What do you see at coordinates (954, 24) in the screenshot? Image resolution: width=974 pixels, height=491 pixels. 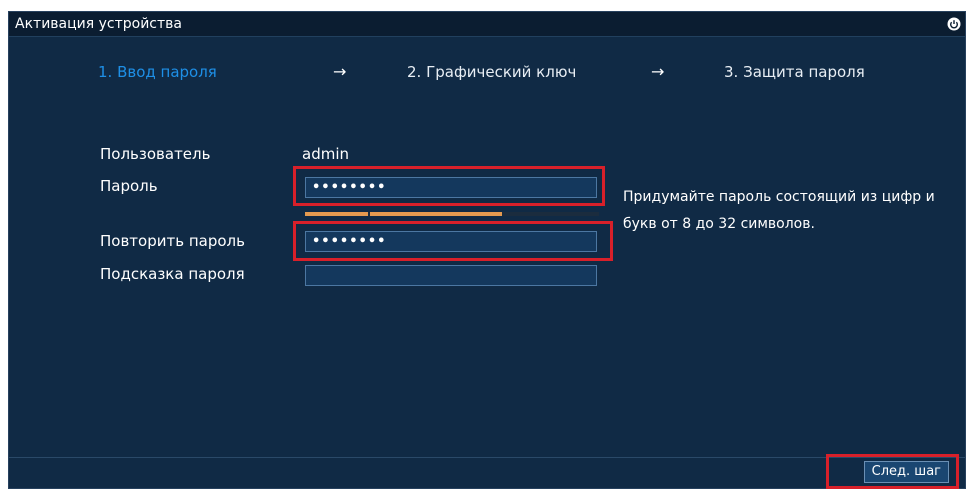 I see `power-icon` at bounding box center [954, 24].